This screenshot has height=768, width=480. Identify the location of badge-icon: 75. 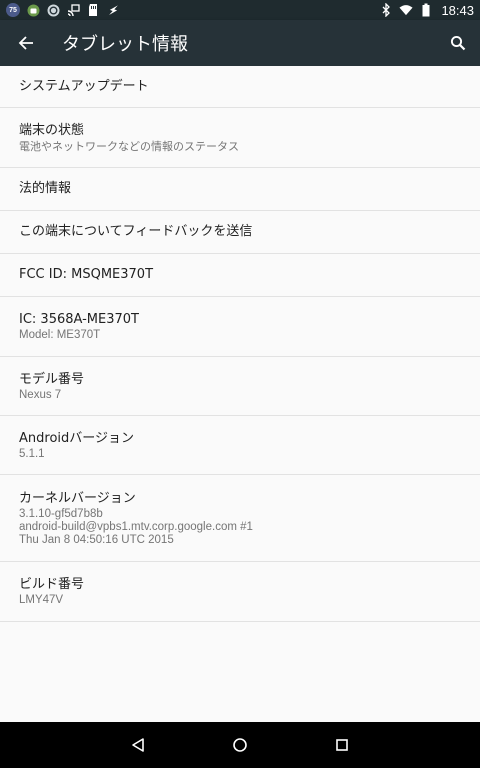
(13, 10).